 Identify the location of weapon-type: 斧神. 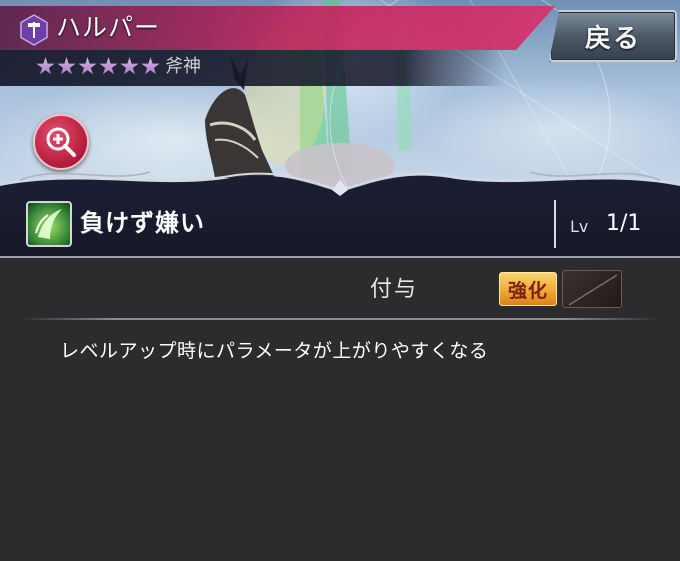
(183, 66).